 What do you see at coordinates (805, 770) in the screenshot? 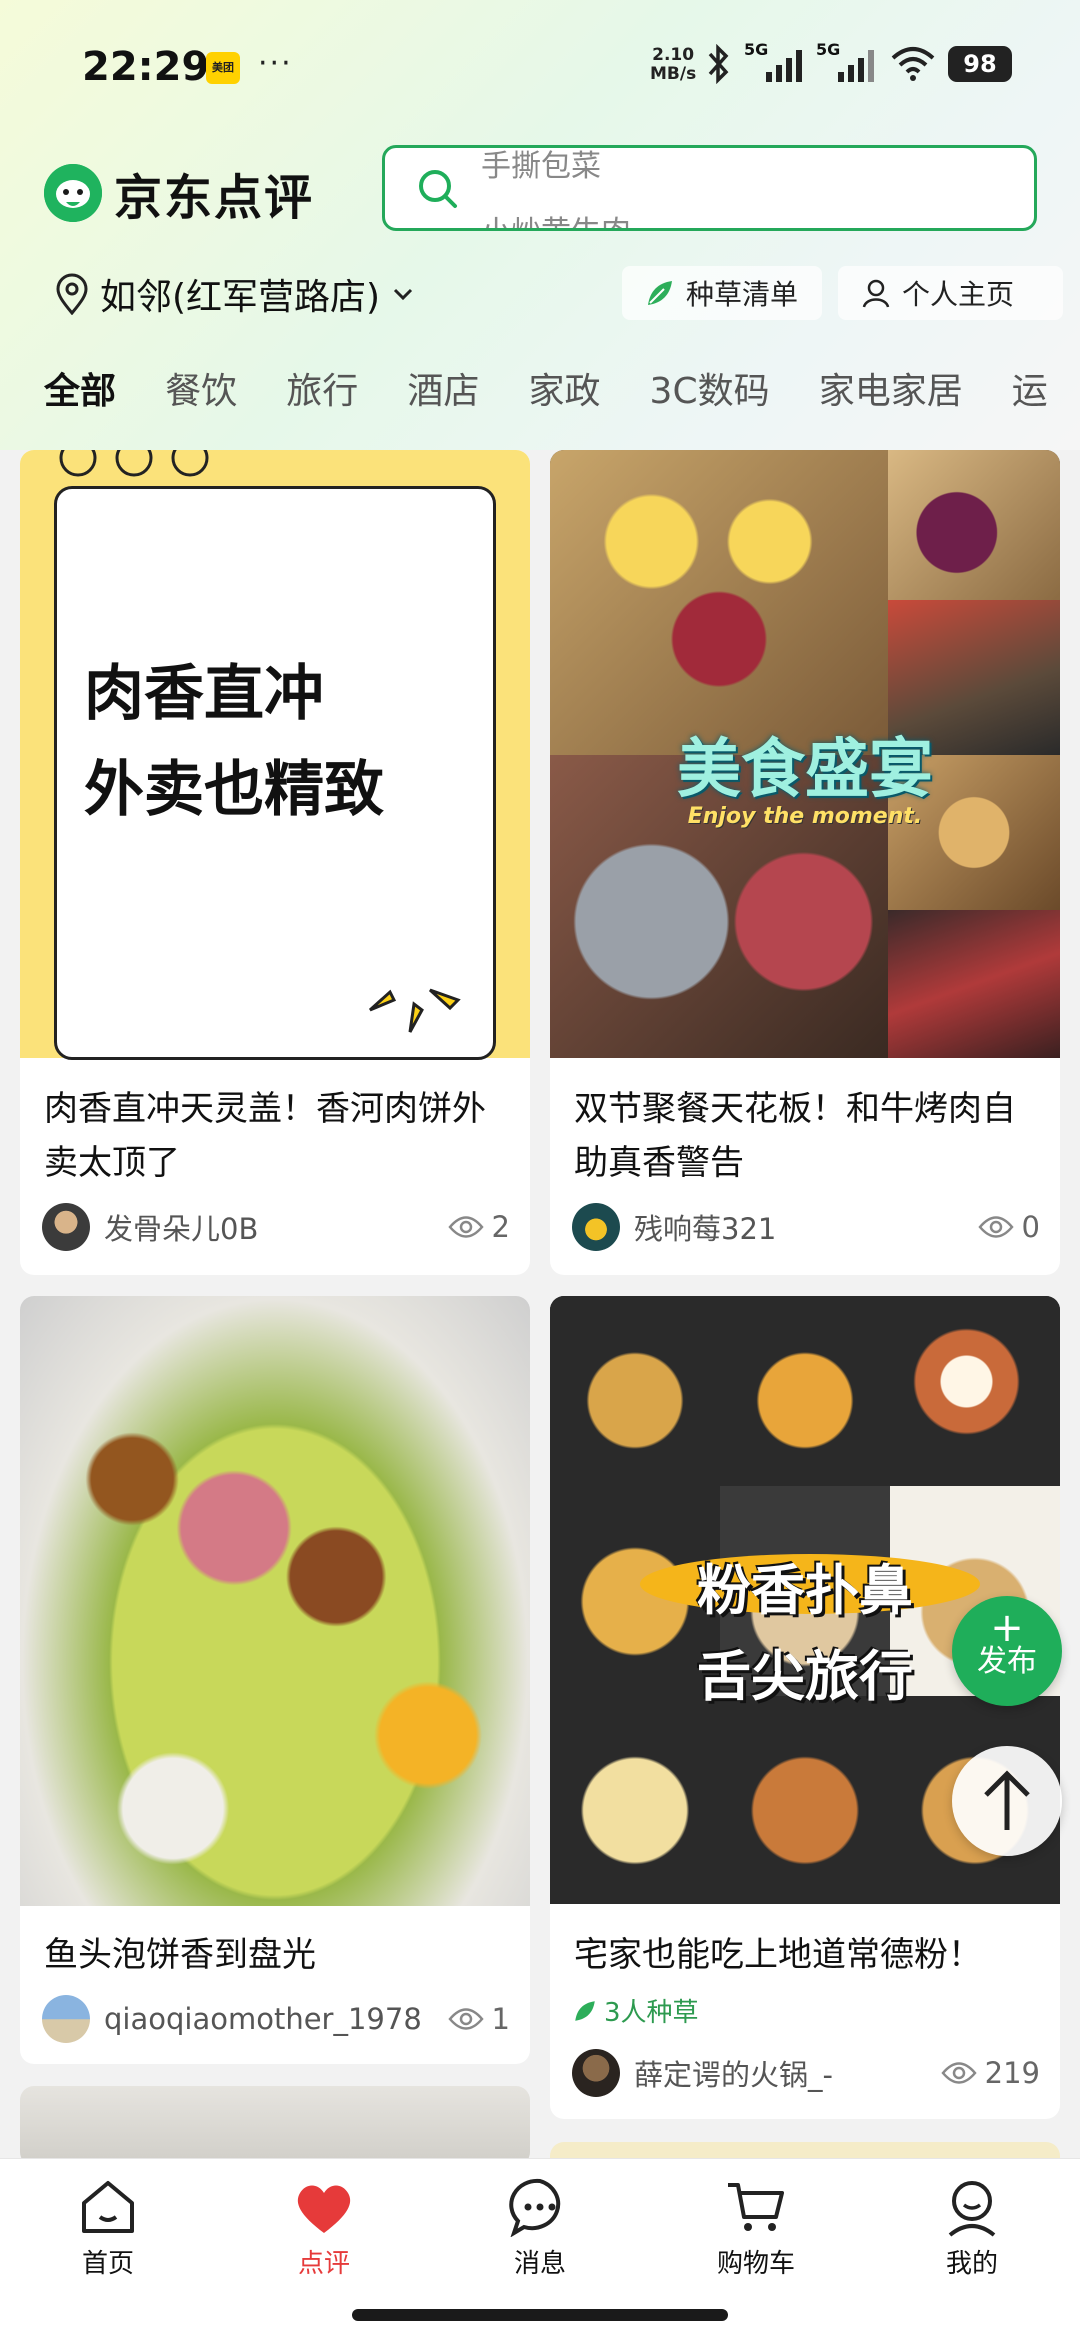
I see `overlay-title: 美食盛宴` at bounding box center [805, 770].